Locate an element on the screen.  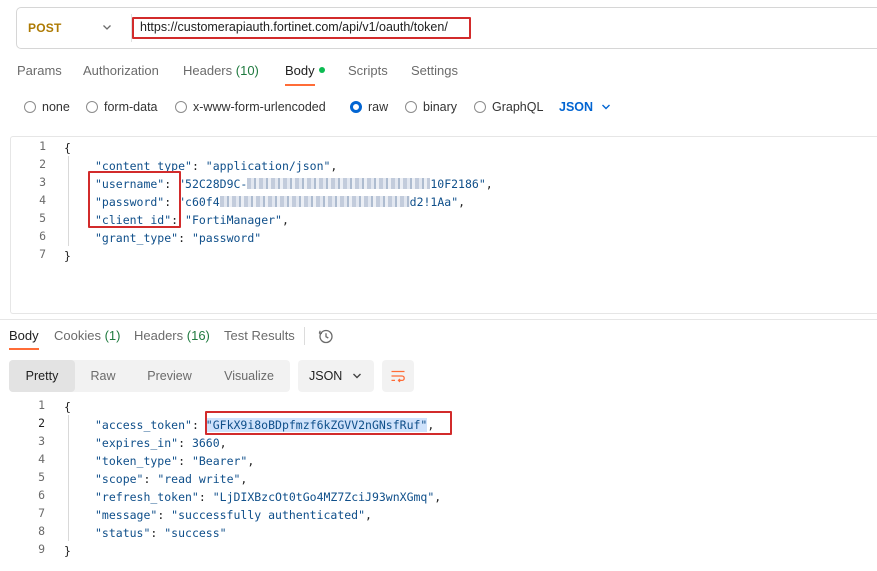
view-preview-button: Preview is located at coordinates (169, 376).